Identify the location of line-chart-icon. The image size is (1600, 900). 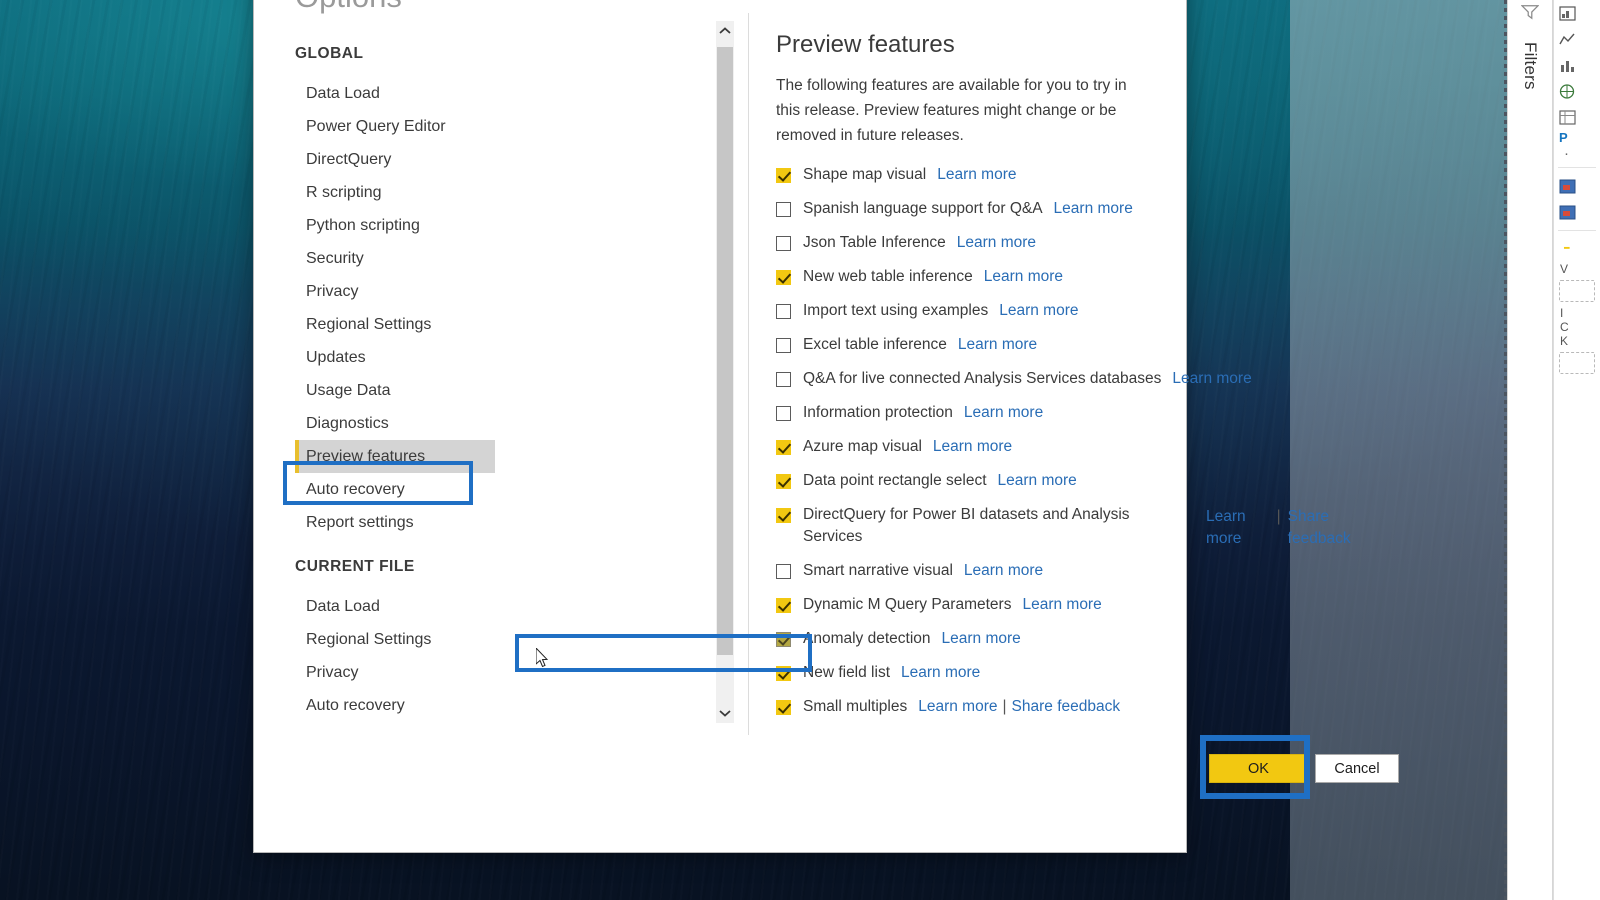
(1567, 39).